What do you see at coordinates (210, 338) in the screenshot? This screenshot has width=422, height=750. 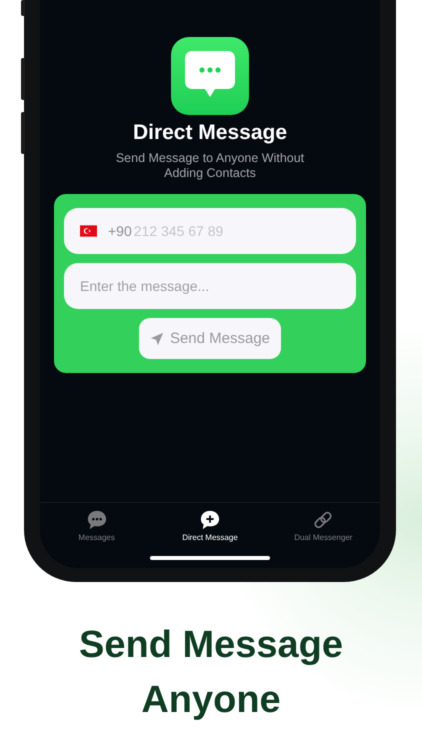 I see `send-button: Send Message` at bounding box center [210, 338].